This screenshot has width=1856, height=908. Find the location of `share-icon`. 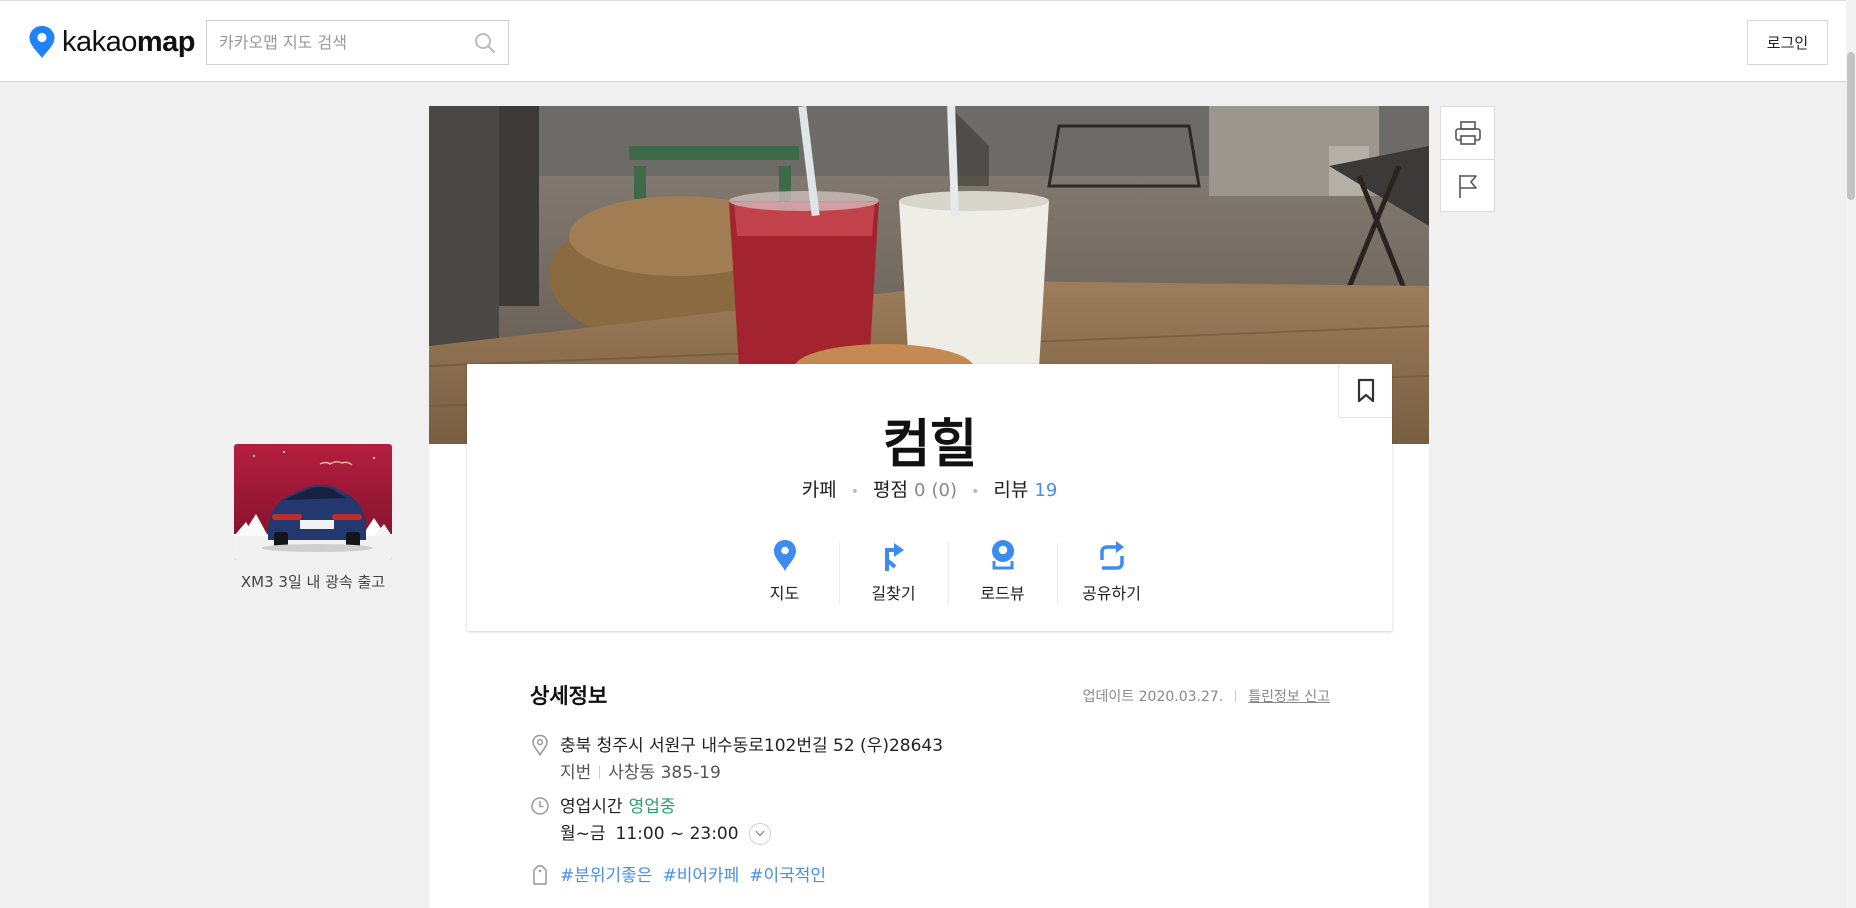

share-icon is located at coordinates (1111, 555).